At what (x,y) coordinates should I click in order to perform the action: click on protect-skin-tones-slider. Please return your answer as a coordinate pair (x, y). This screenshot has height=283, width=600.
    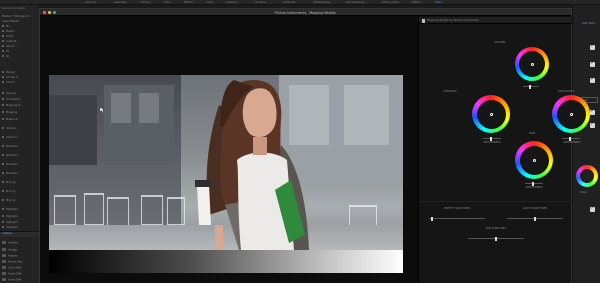
    Looking at the image, I should click on (457, 218).